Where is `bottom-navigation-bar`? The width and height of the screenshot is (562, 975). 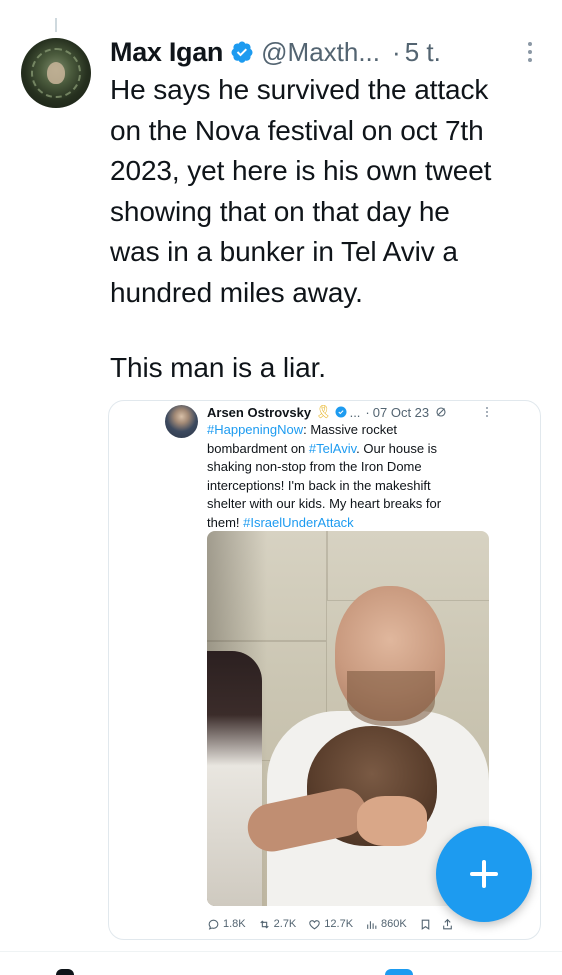 bottom-navigation-bar is located at coordinates (281, 963).